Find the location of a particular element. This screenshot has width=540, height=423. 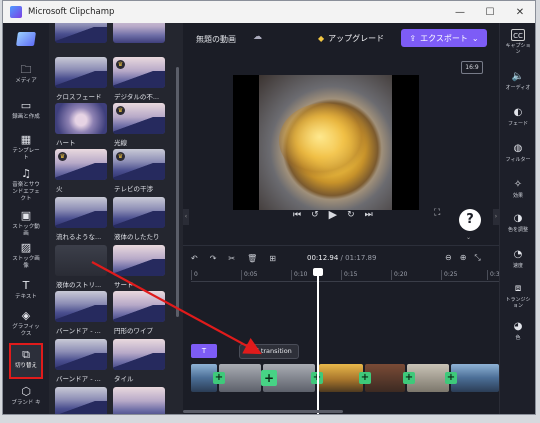

nav-text: T テキスト is located at coordinates (26, 290).